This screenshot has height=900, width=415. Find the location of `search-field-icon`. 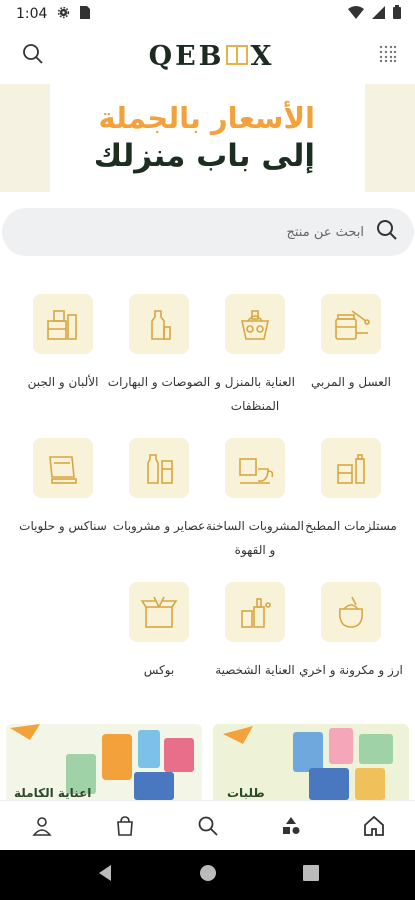

search-field-icon is located at coordinates (387, 232).